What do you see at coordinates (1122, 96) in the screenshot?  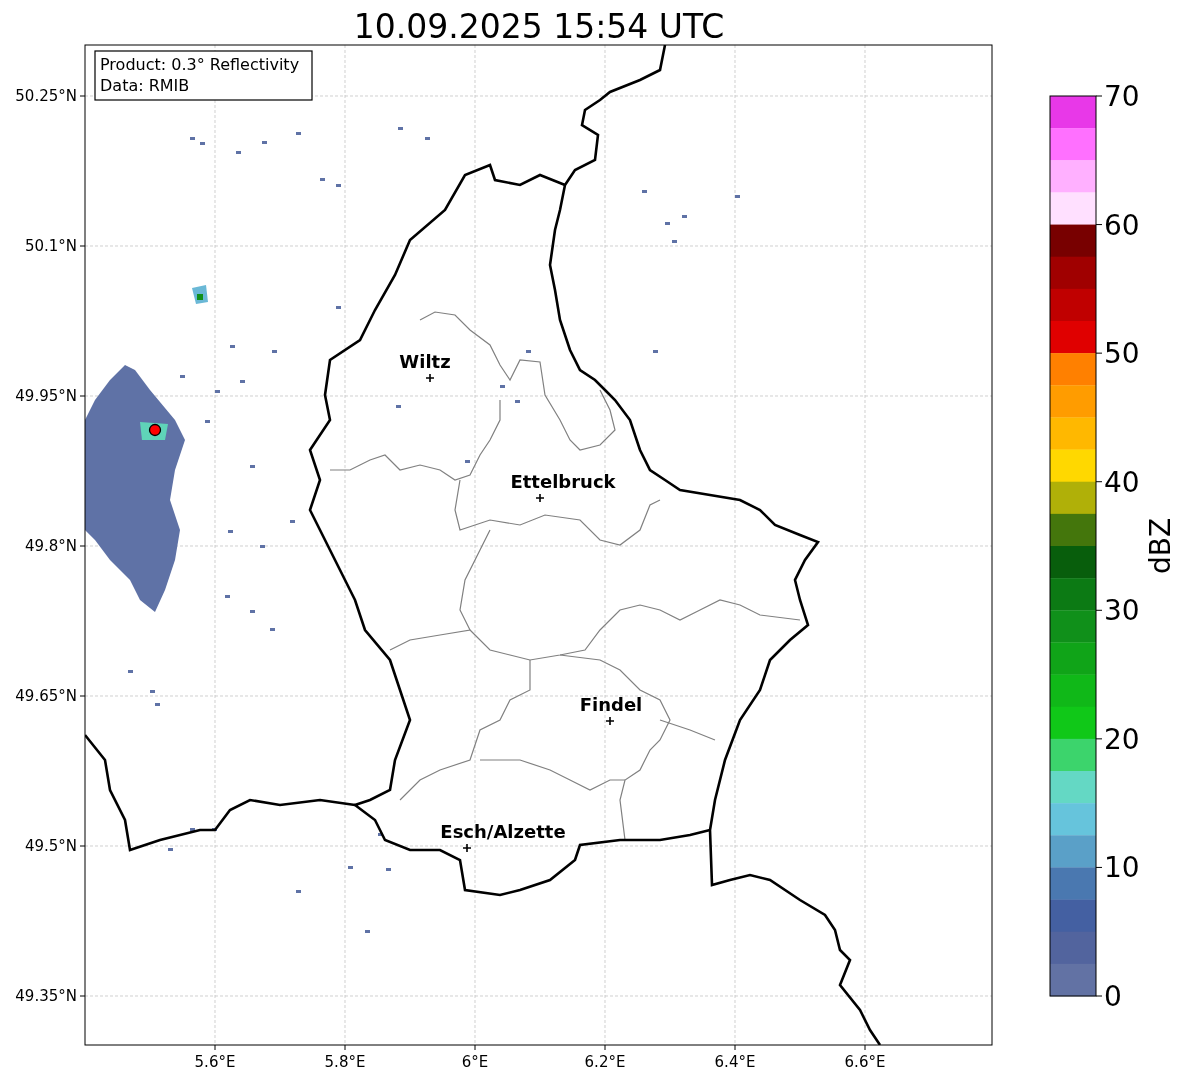 I see `colorbar-tick-label: 70` at bounding box center [1122, 96].